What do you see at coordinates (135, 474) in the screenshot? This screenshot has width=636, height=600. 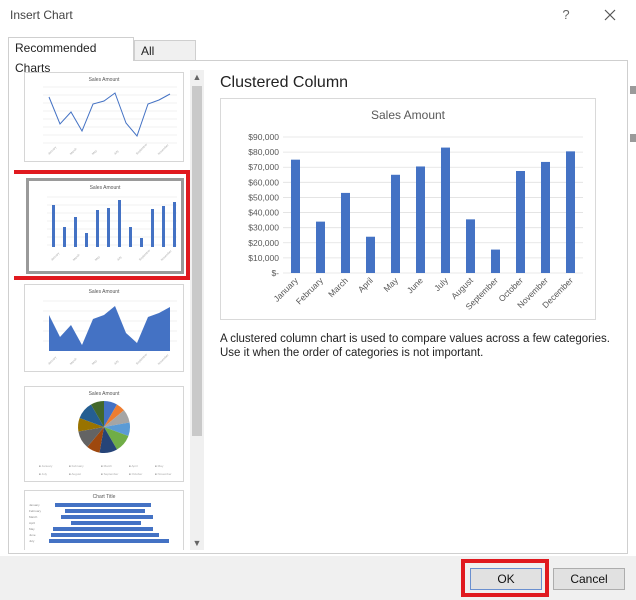 I see `svg-text: ■ October` at bounding box center [135, 474].